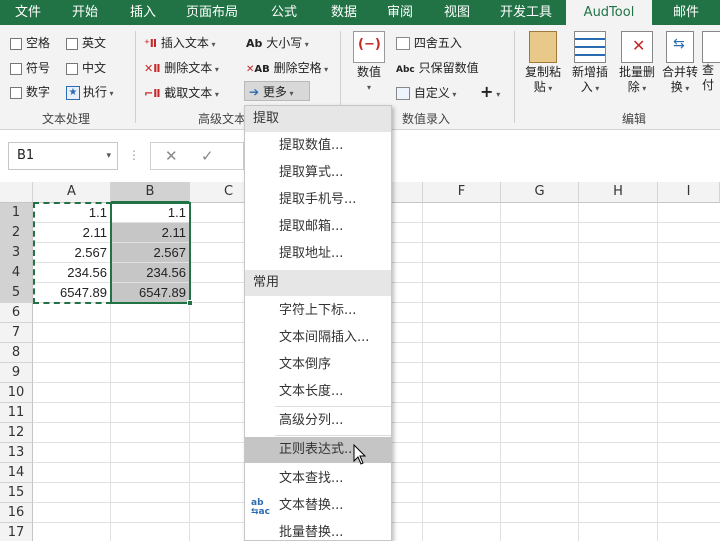 This screenshot has height=541, width=720. What do you see at coordinates (16, 513) in the screenshot?
I see `row-header: 16` at bounding box center [16, 513].